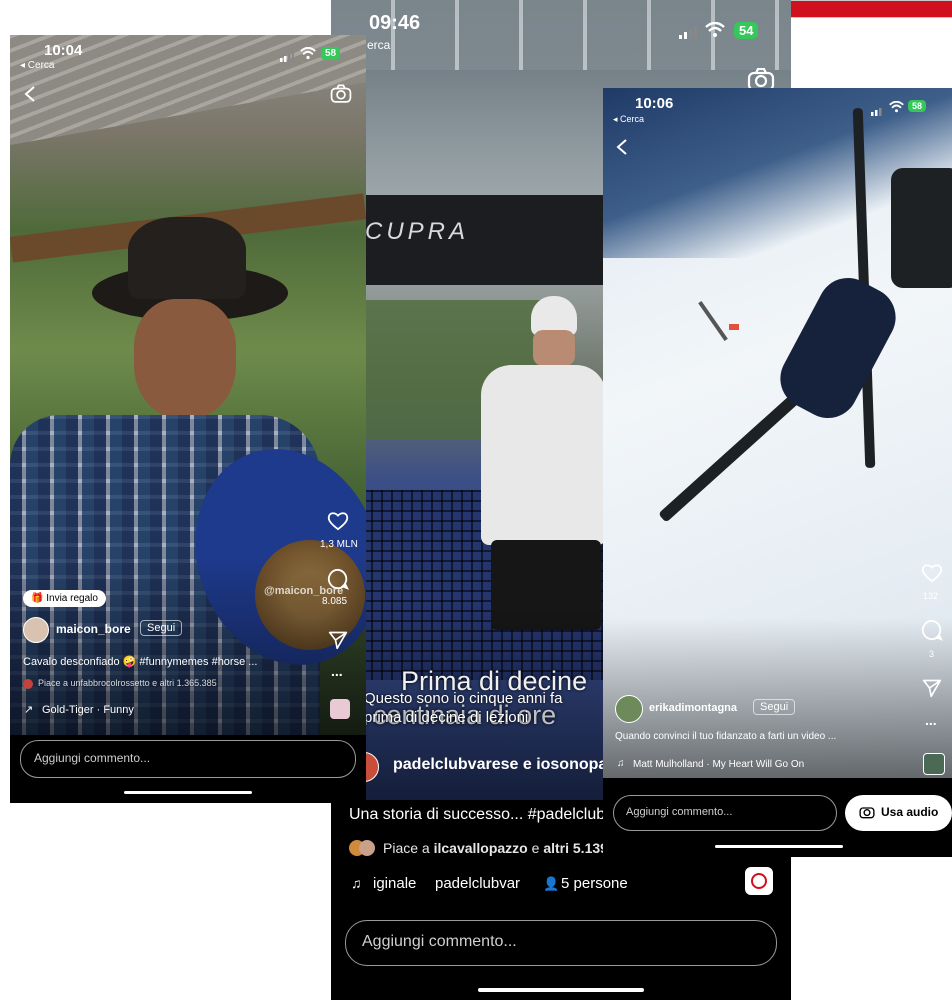 The width and height of the screenshot is (952, 1000). Describe the element at coordinates (921, 228) in the screenshot. I see `skier-backpack` at that location.